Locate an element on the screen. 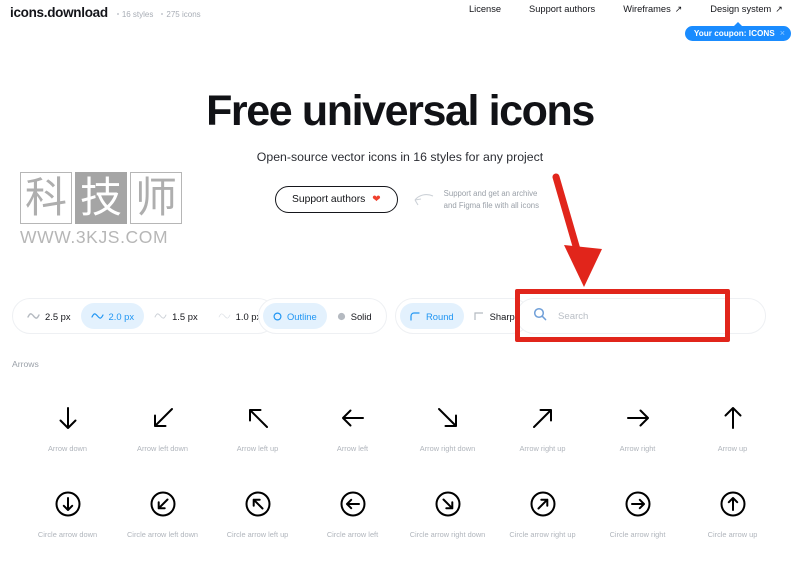 This screenshot has width=800, height=583. search-box is located at coordinates (641, 316).